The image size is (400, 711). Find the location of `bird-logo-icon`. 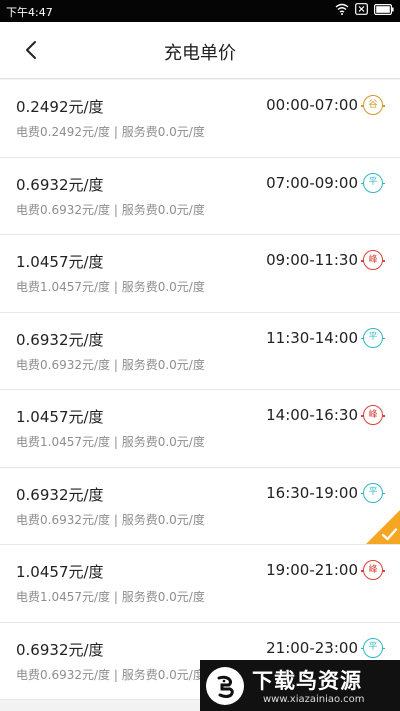

bird-logo-icon is located at coordinates (225, 686).